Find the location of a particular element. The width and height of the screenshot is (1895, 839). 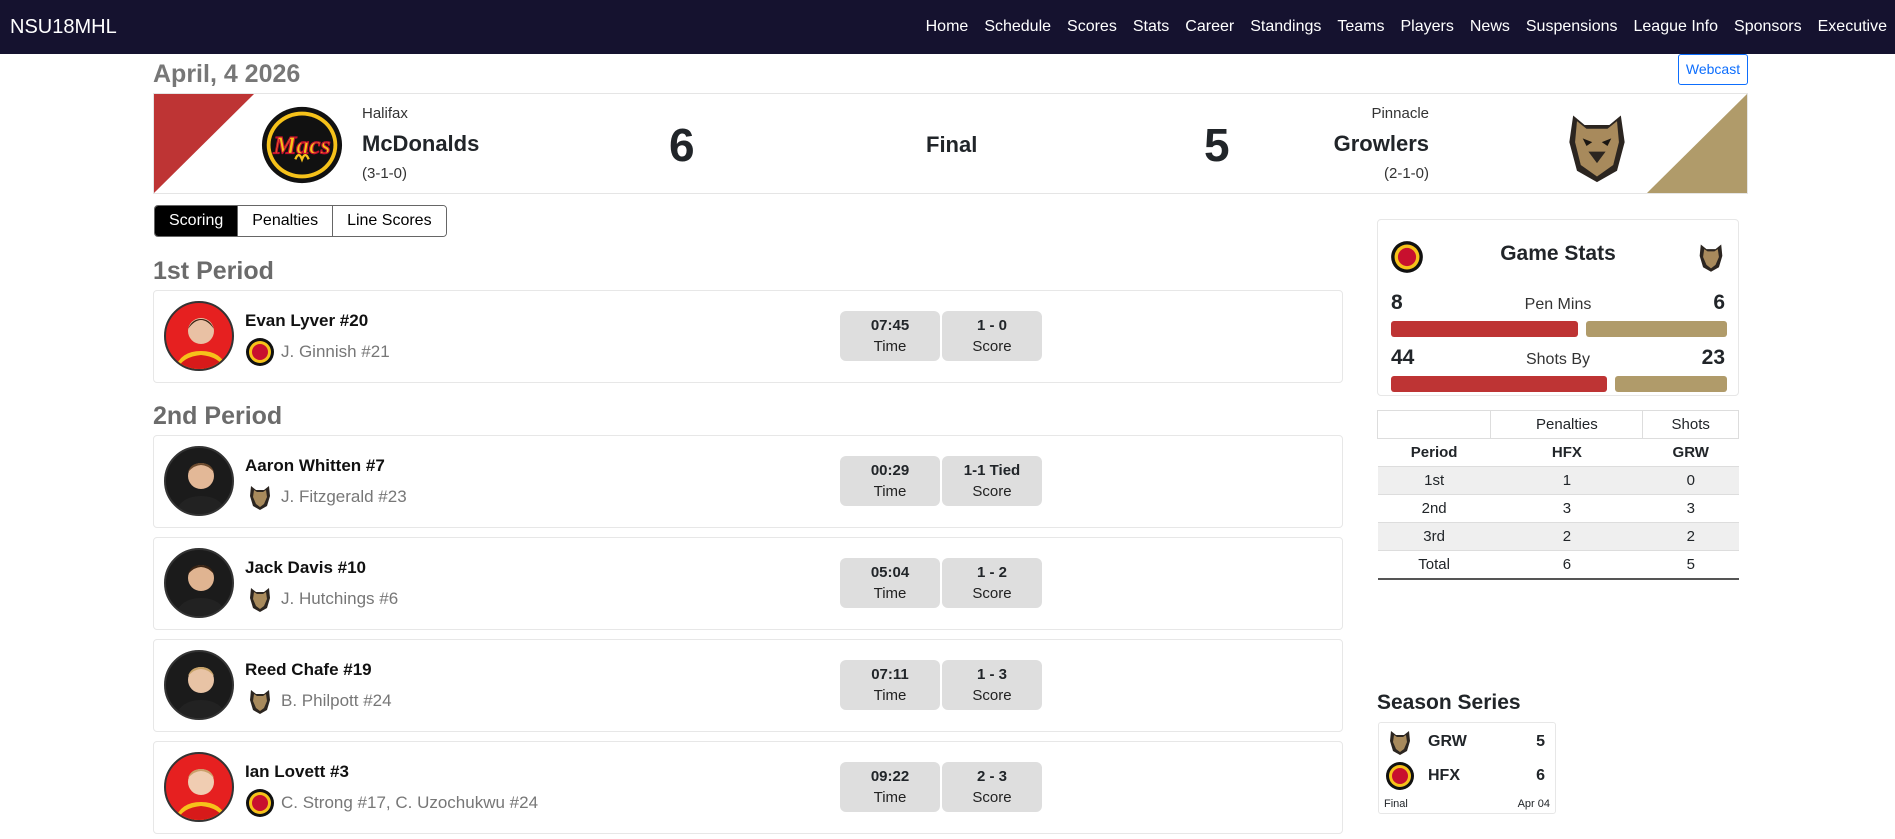

nav-scores: Scores is located at coordinates (1092, 27).